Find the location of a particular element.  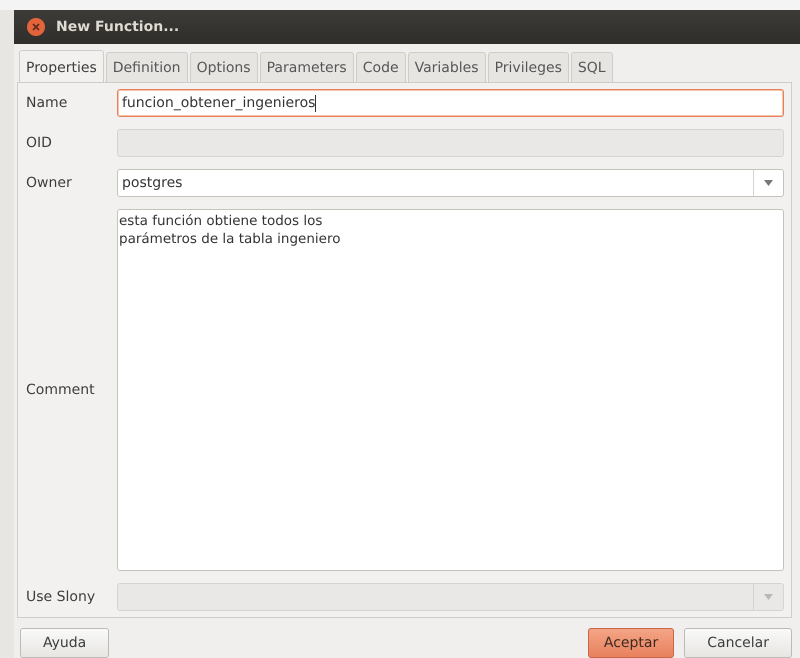

close-icon is located at coordinates (36, 27).